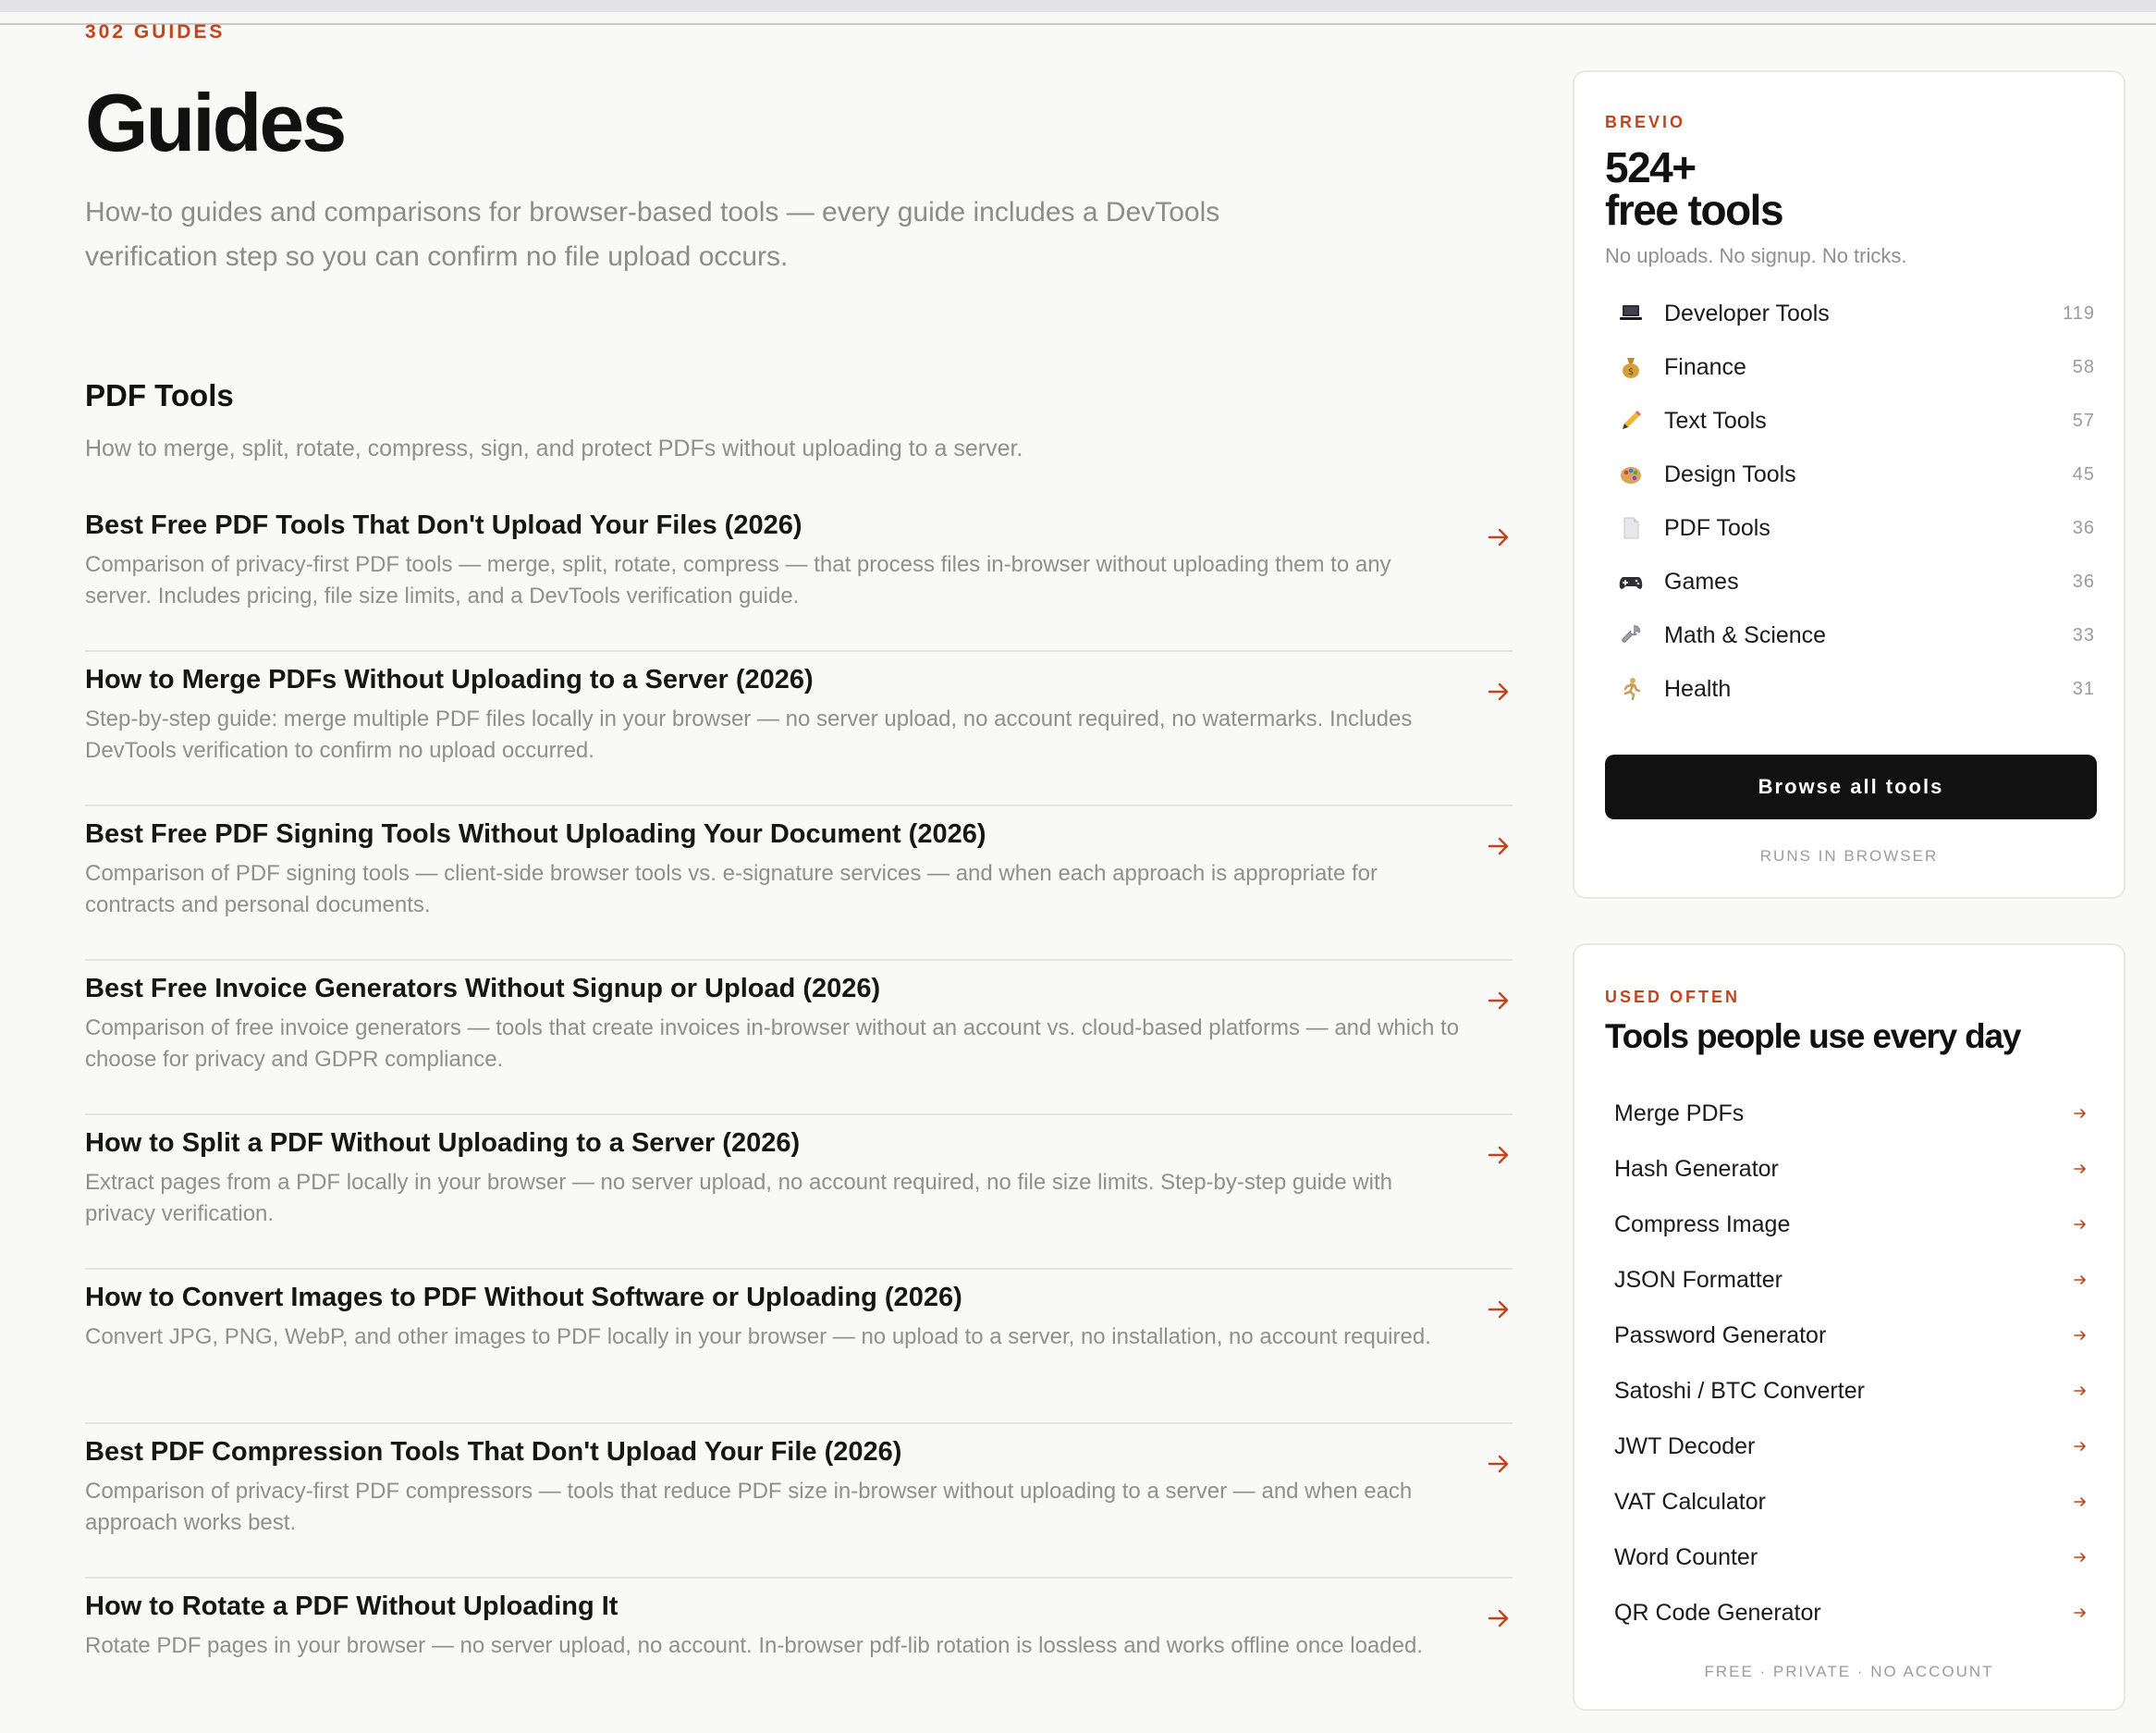 Image resolution: width=2156 pixels, height=1733 pixels. What do you see at coordinates (1717, 527) in the screenshot?
I see `category-label: PDF Tools` at bounding box center [1717, 527].